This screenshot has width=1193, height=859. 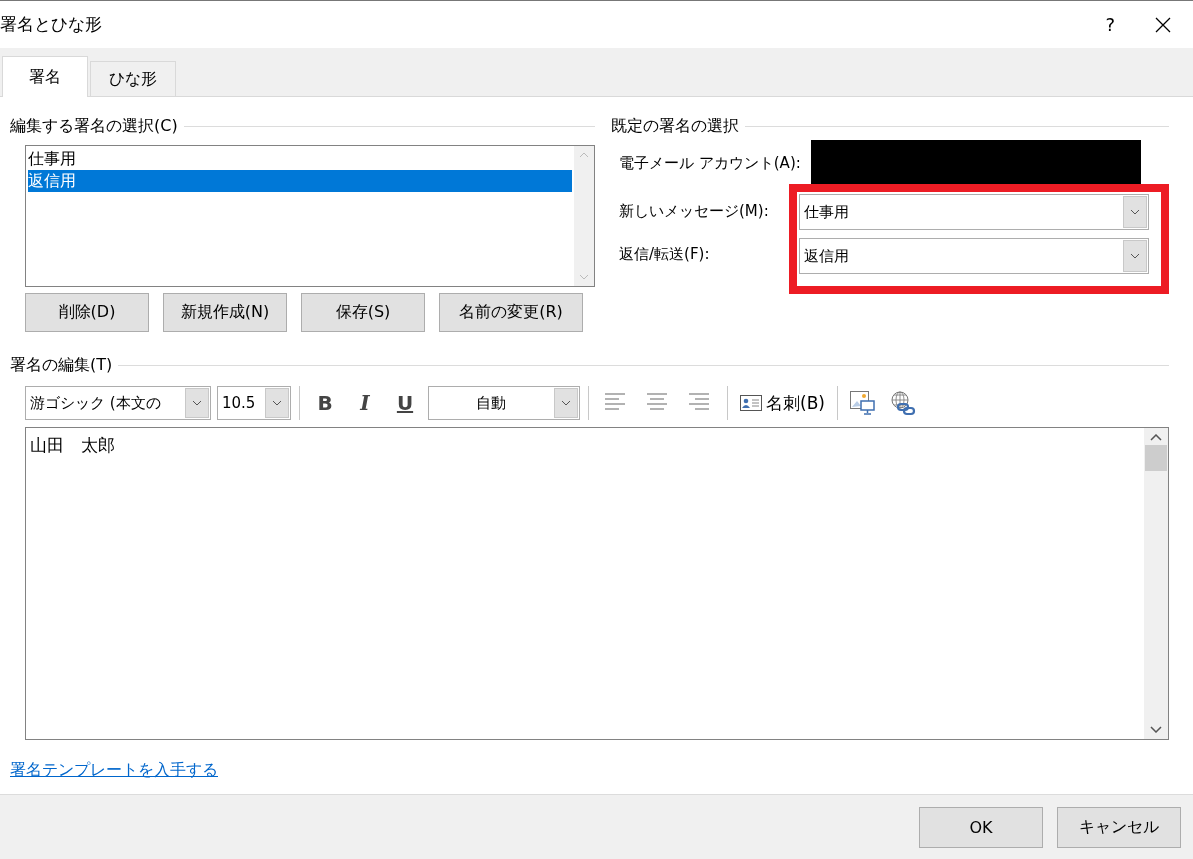 What do you see at coordinates (1156, 583) in the screenshot?
I see `scrollbar` at bounding box center [1156, 583].